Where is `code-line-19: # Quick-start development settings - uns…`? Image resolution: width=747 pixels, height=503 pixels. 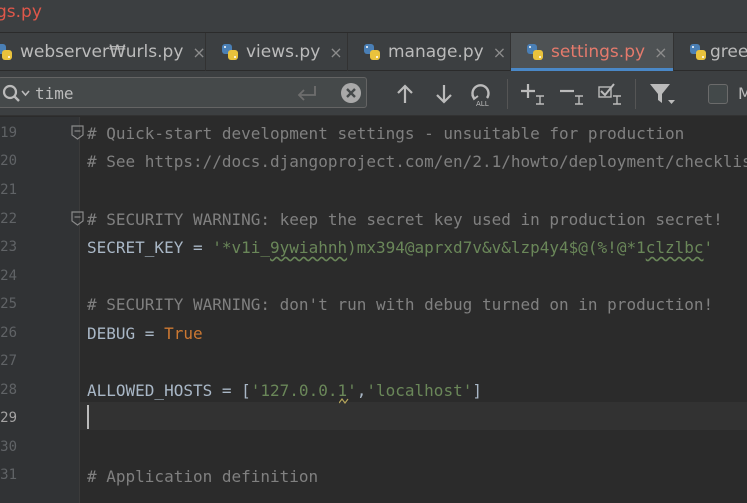 code-line-19: # Quick-start development settings - uns… is located at coordinates (386, 133).